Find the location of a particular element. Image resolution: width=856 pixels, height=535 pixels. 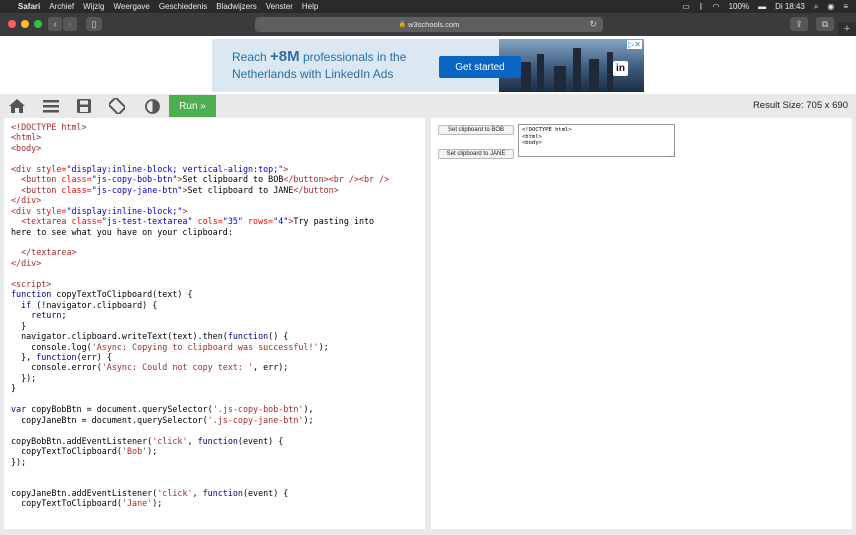

code-token: console.log( is located at coordinates (51, 346).